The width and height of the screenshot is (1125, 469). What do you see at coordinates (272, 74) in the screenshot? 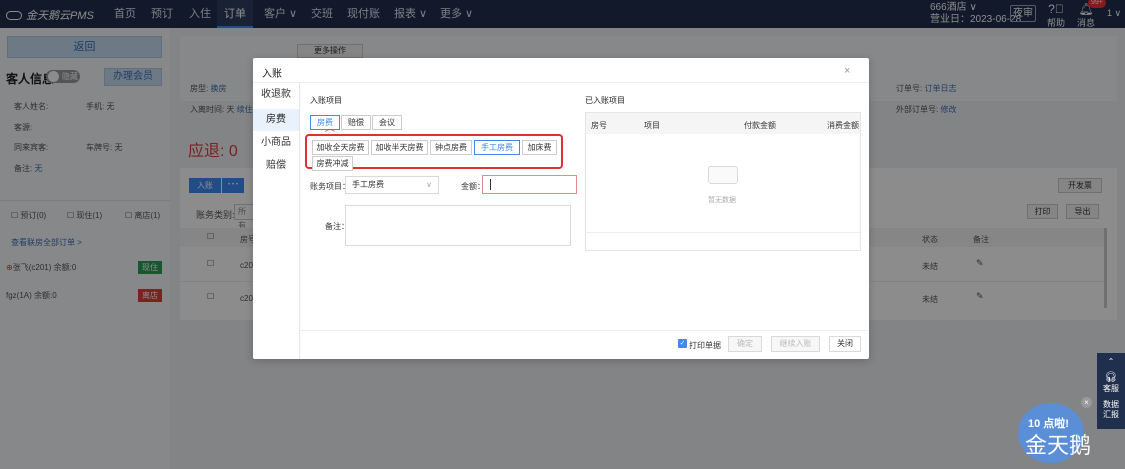
I see `modal-title: 入账` at bounding box center [272, 74].